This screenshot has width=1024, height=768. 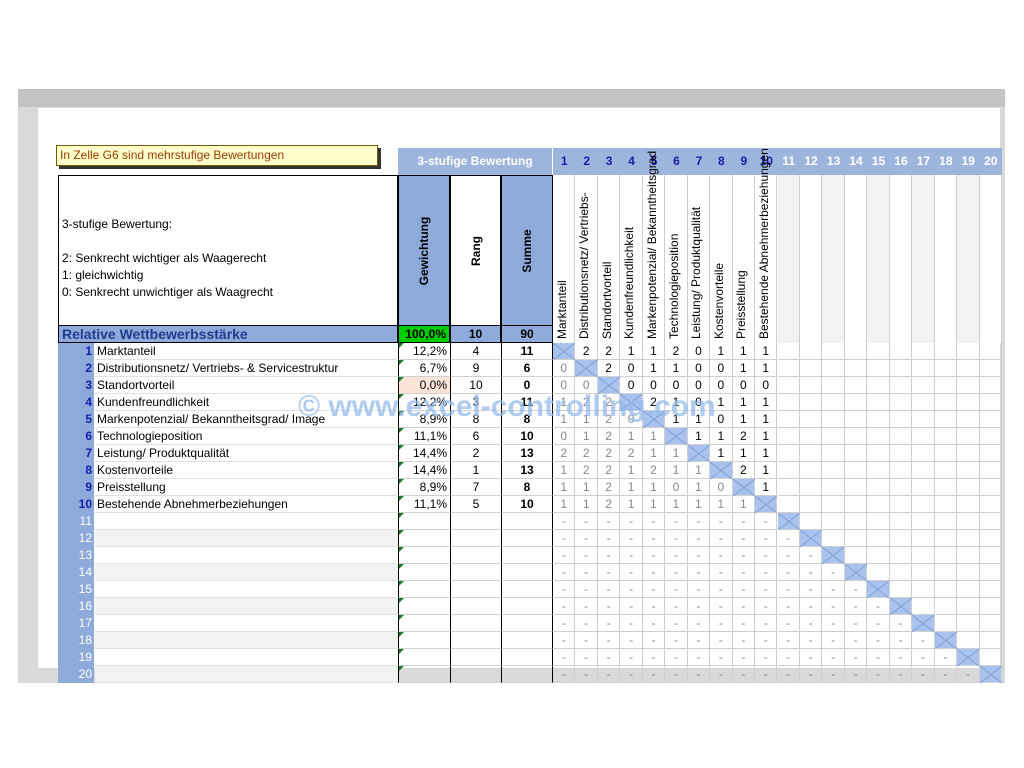 What do you see at coordinates (527, 521) in the screenshot?
I see `sum-cell` at bounding box center [527, 521].